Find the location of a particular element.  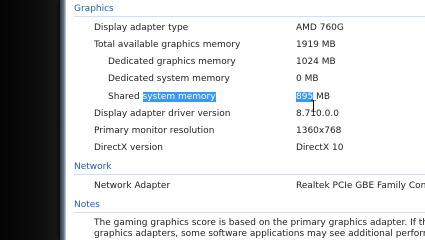

row-value: Realtek PCIe GBE Family Contro is located at coordinates (360, 186).